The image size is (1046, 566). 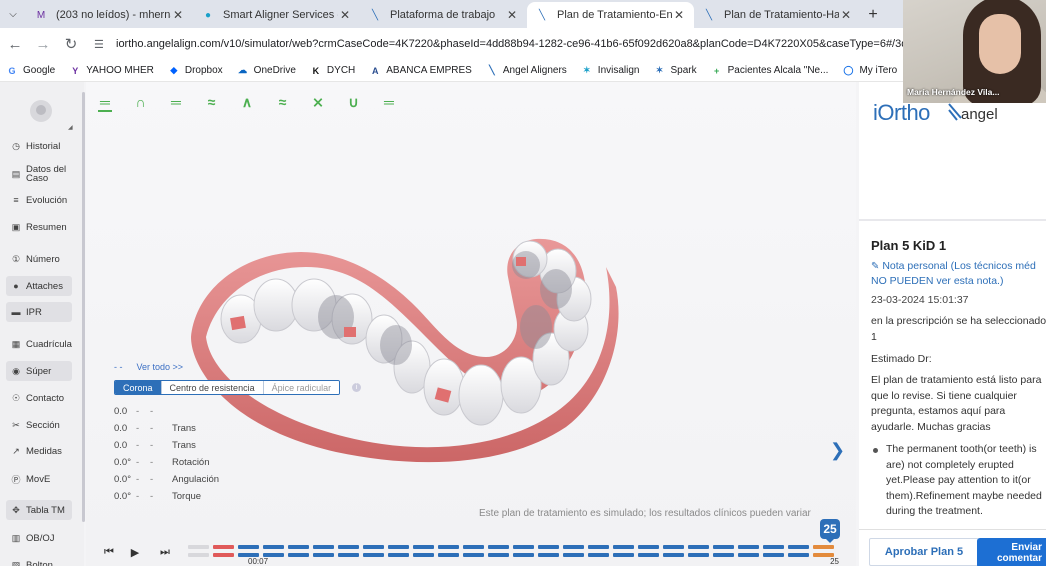 What do you see at coordinates (924, 552) in the screenshot?
I see `approve-plan-button: Aprobar Plan 5` at bounding box center [924, 552].